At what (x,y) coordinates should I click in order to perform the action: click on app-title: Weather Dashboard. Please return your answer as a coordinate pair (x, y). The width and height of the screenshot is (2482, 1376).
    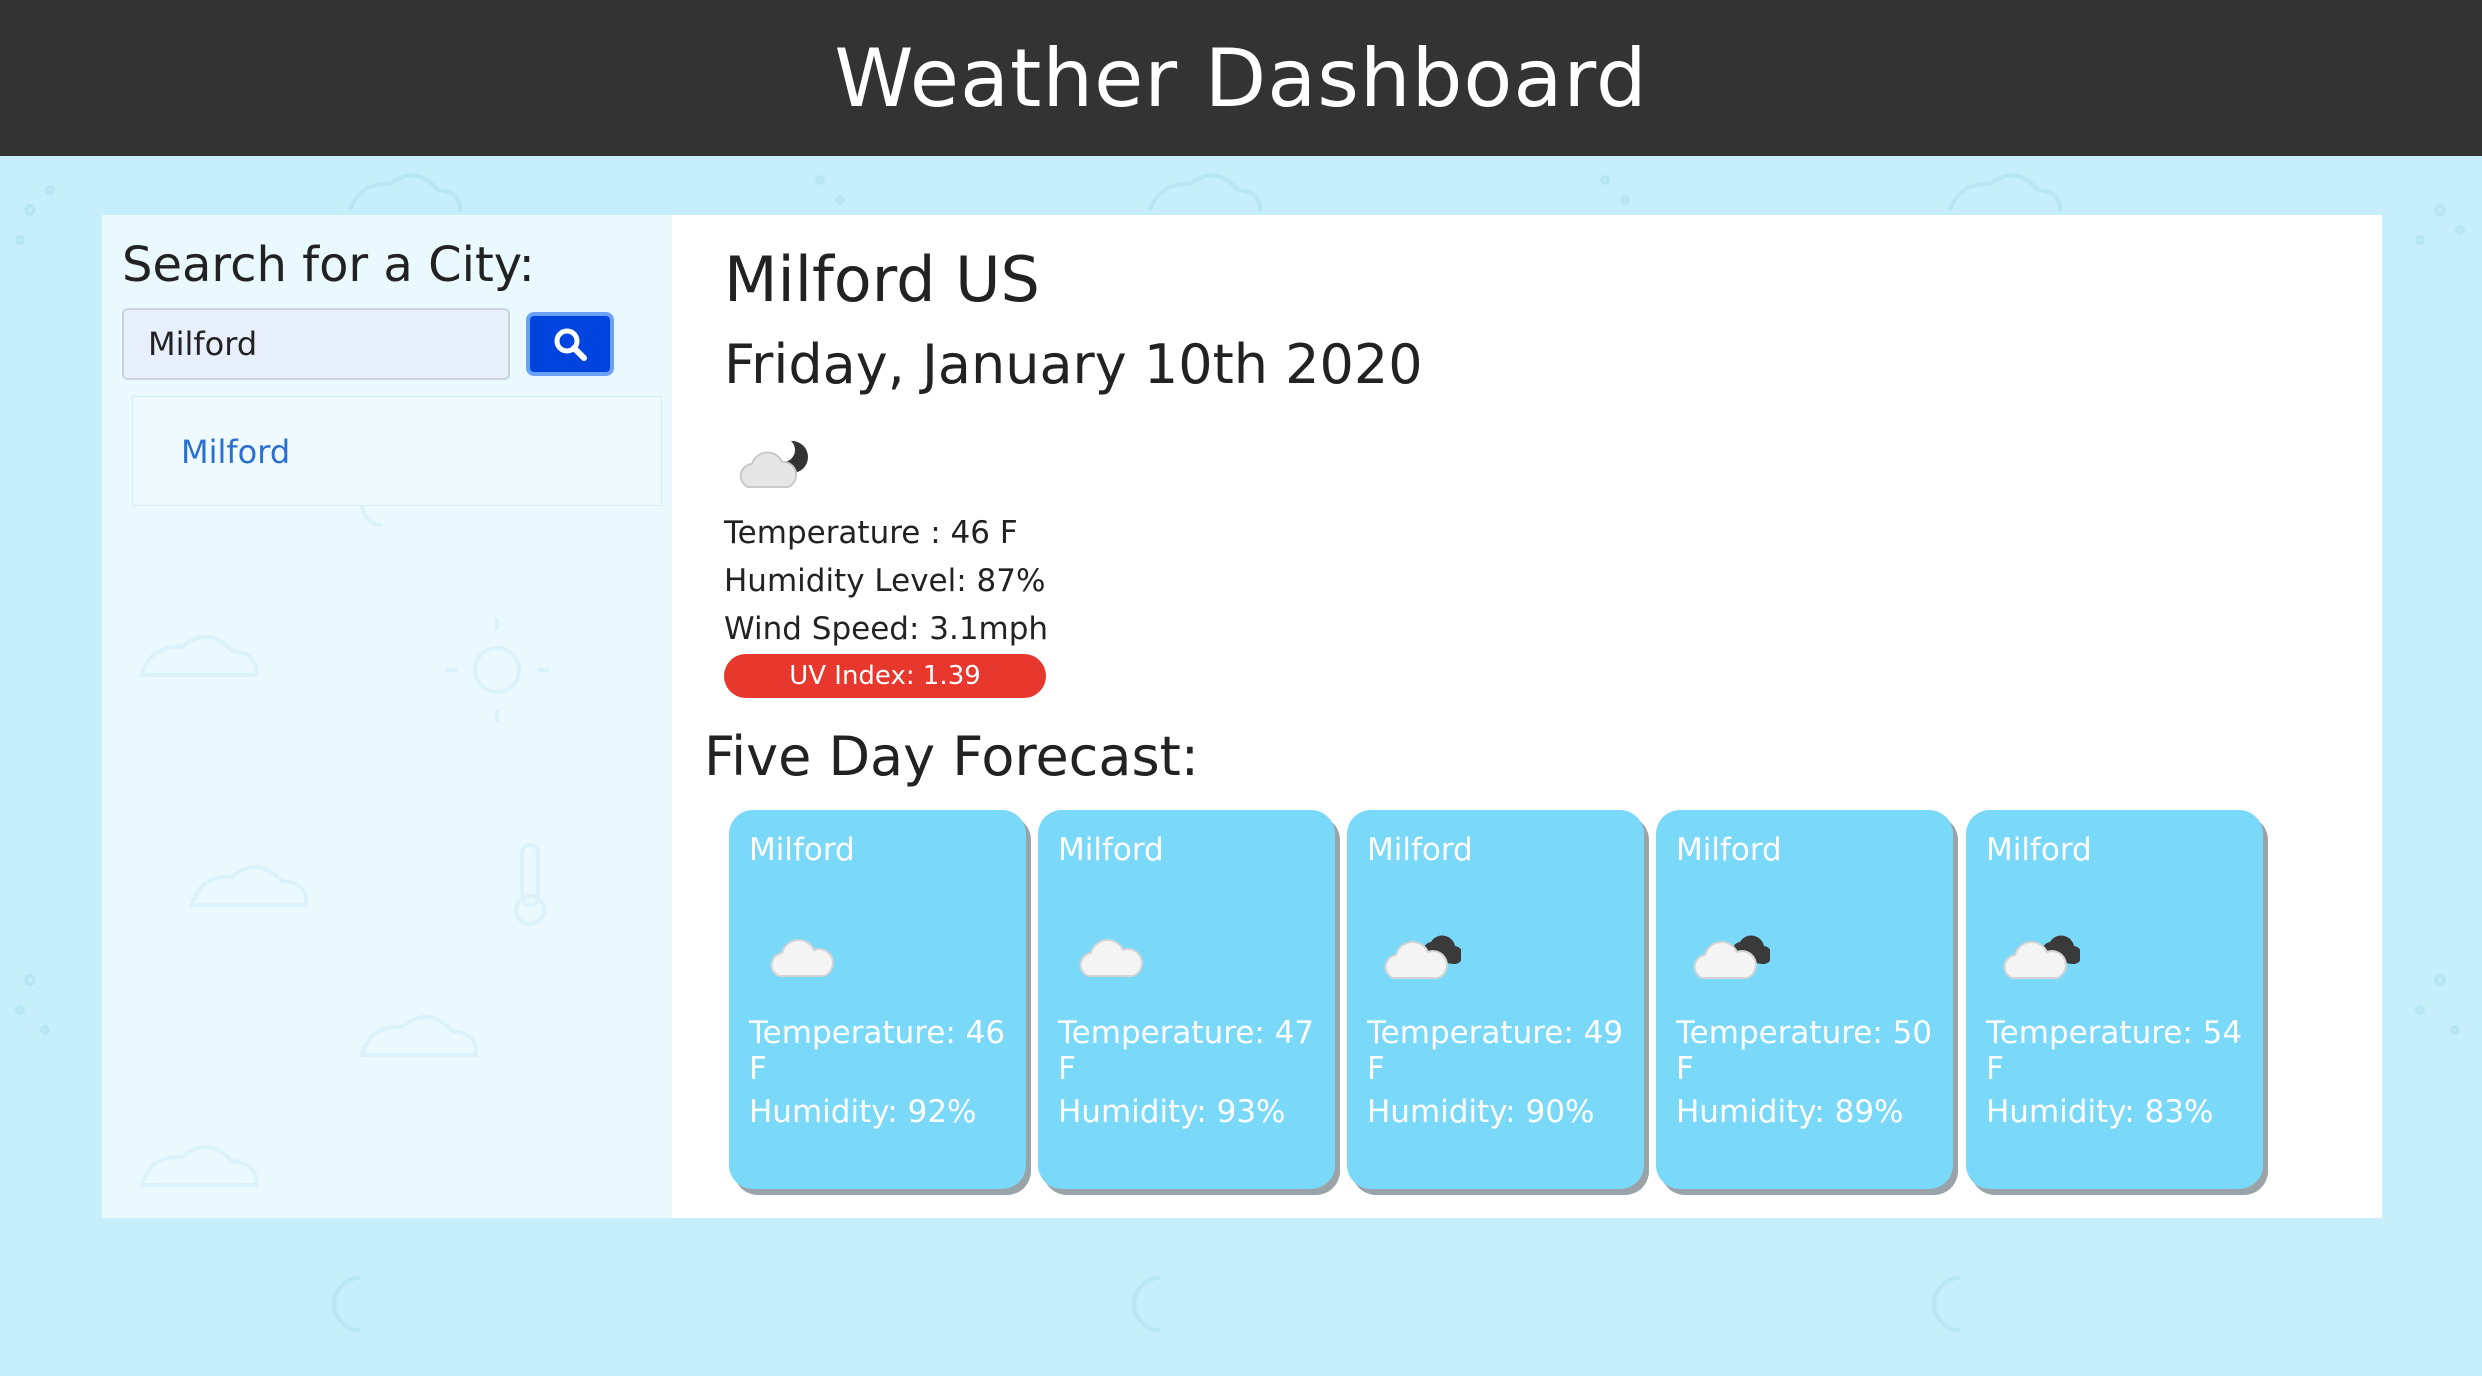
    Looking at the image, I should click on (1241, 78).